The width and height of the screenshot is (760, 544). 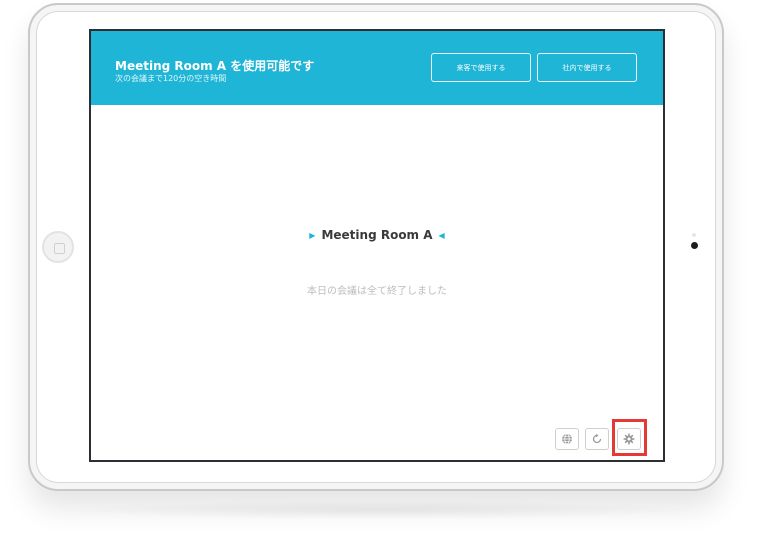 I want to click on refresh-button, so click(x=597, y=439).